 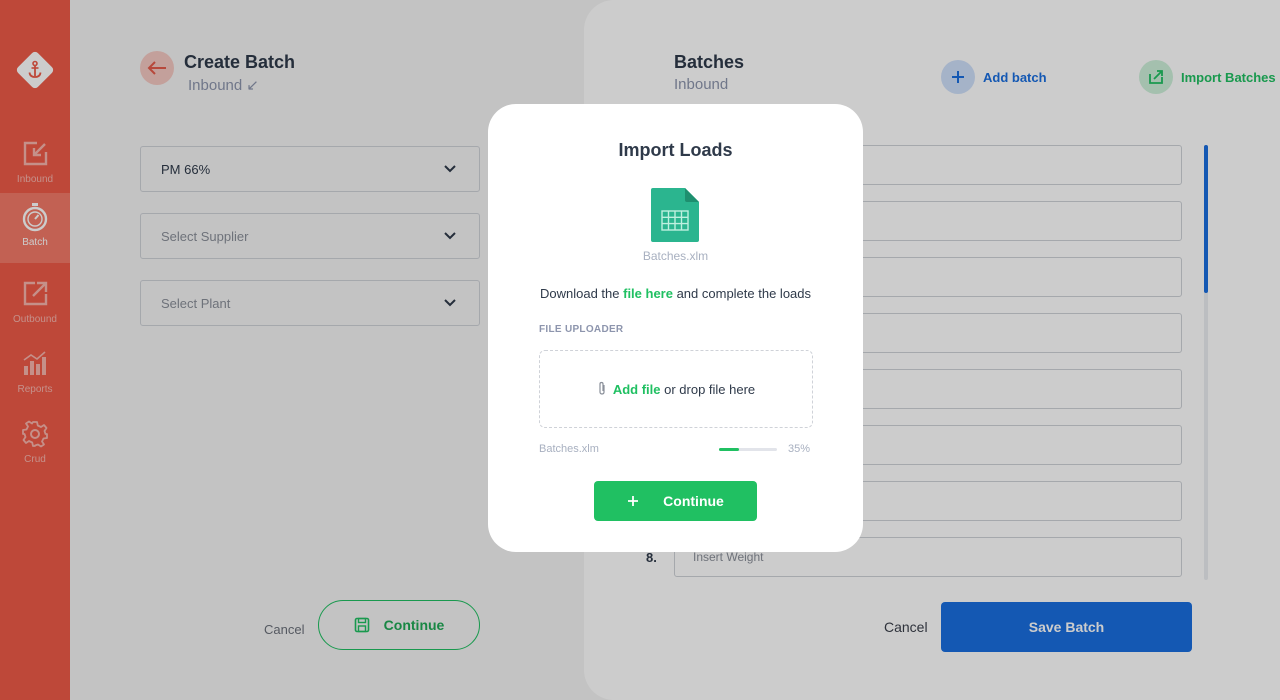 I want to click on modal-title: Import Loads, so click(x=675, y=150).